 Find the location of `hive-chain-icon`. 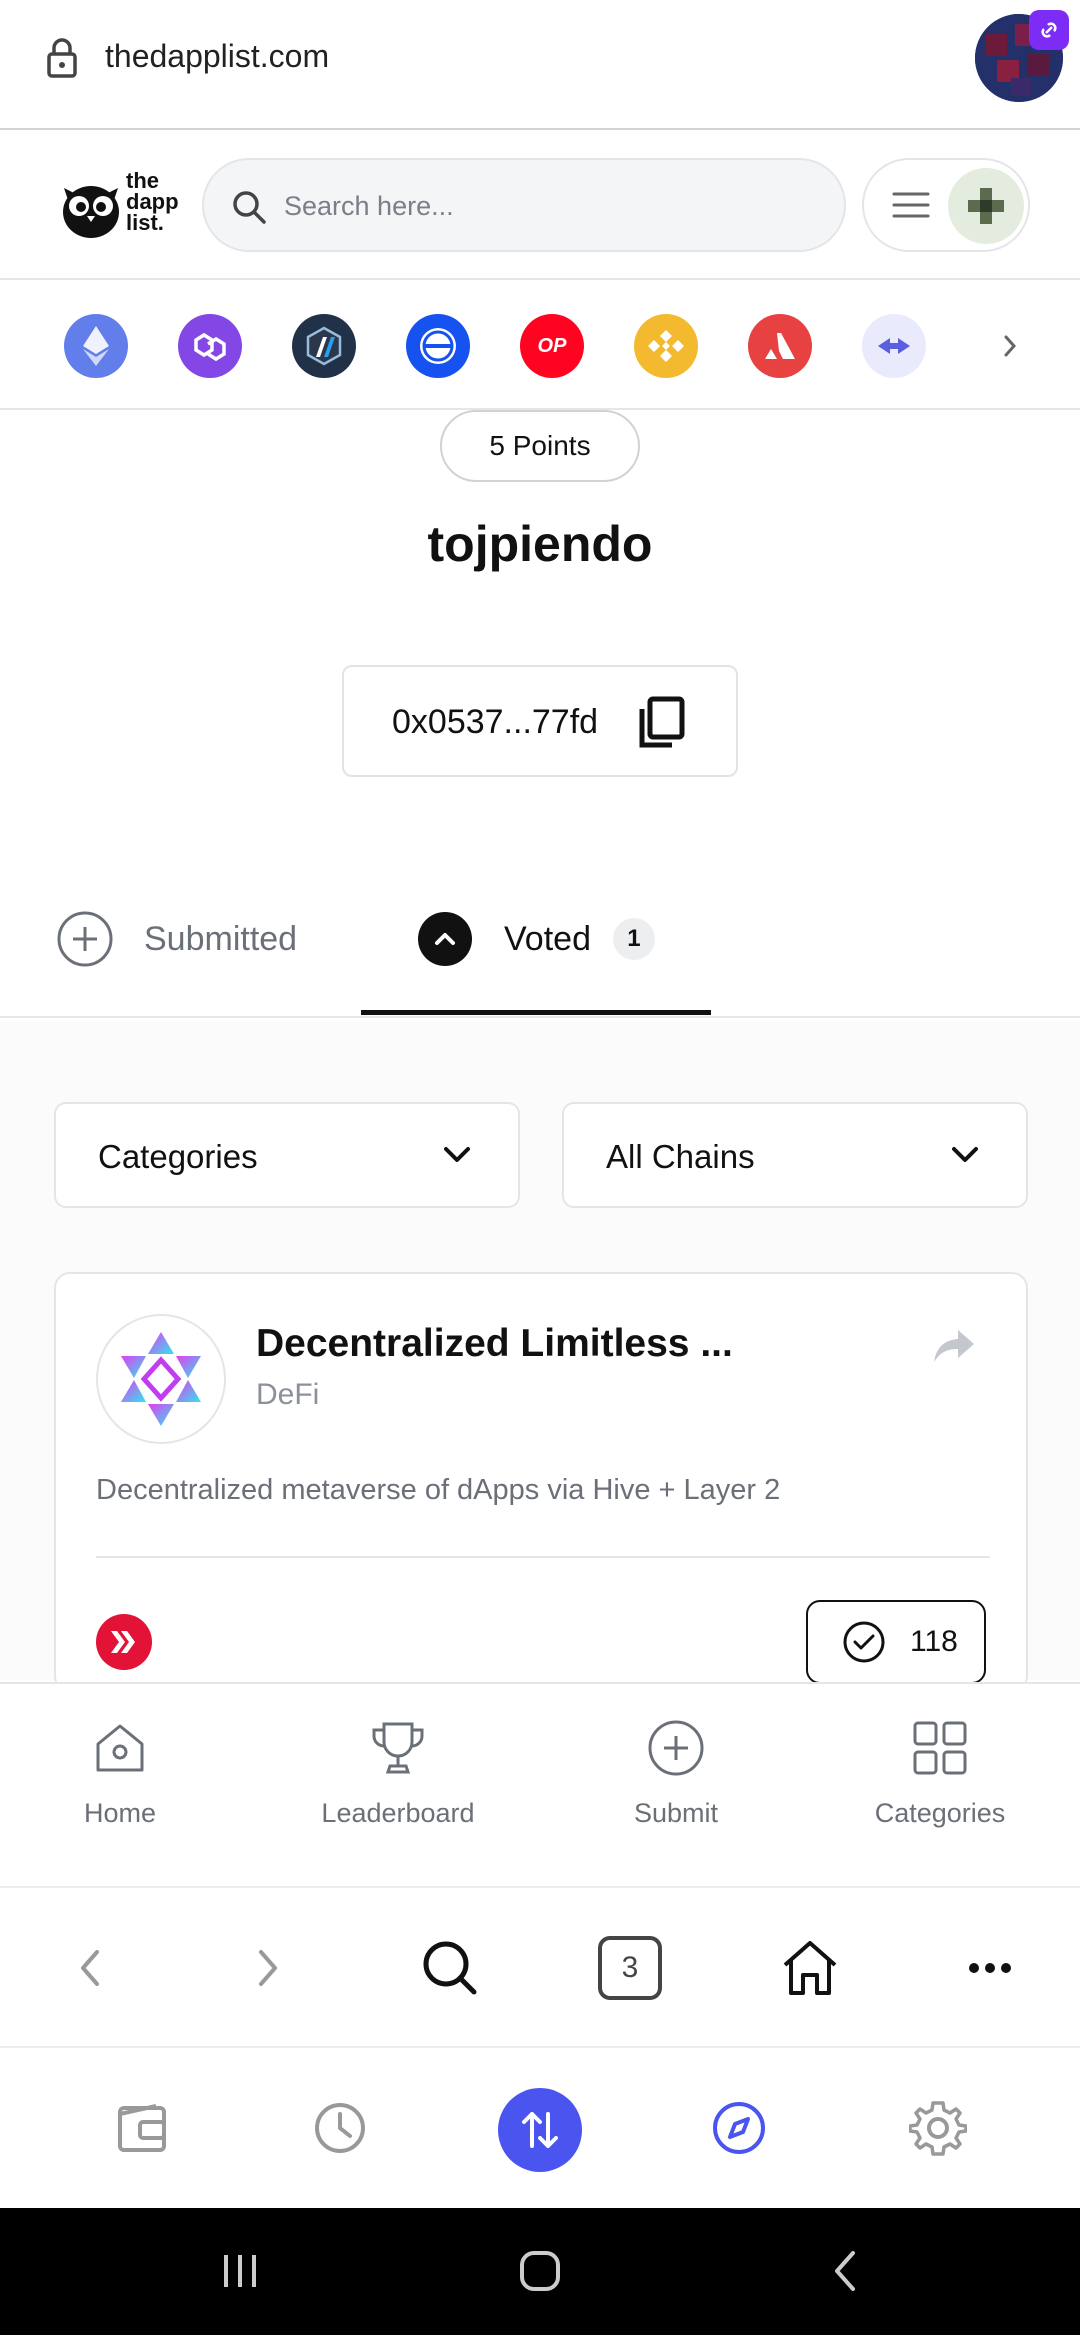

hive-chain-icon is located at coordinates (124, 1642).